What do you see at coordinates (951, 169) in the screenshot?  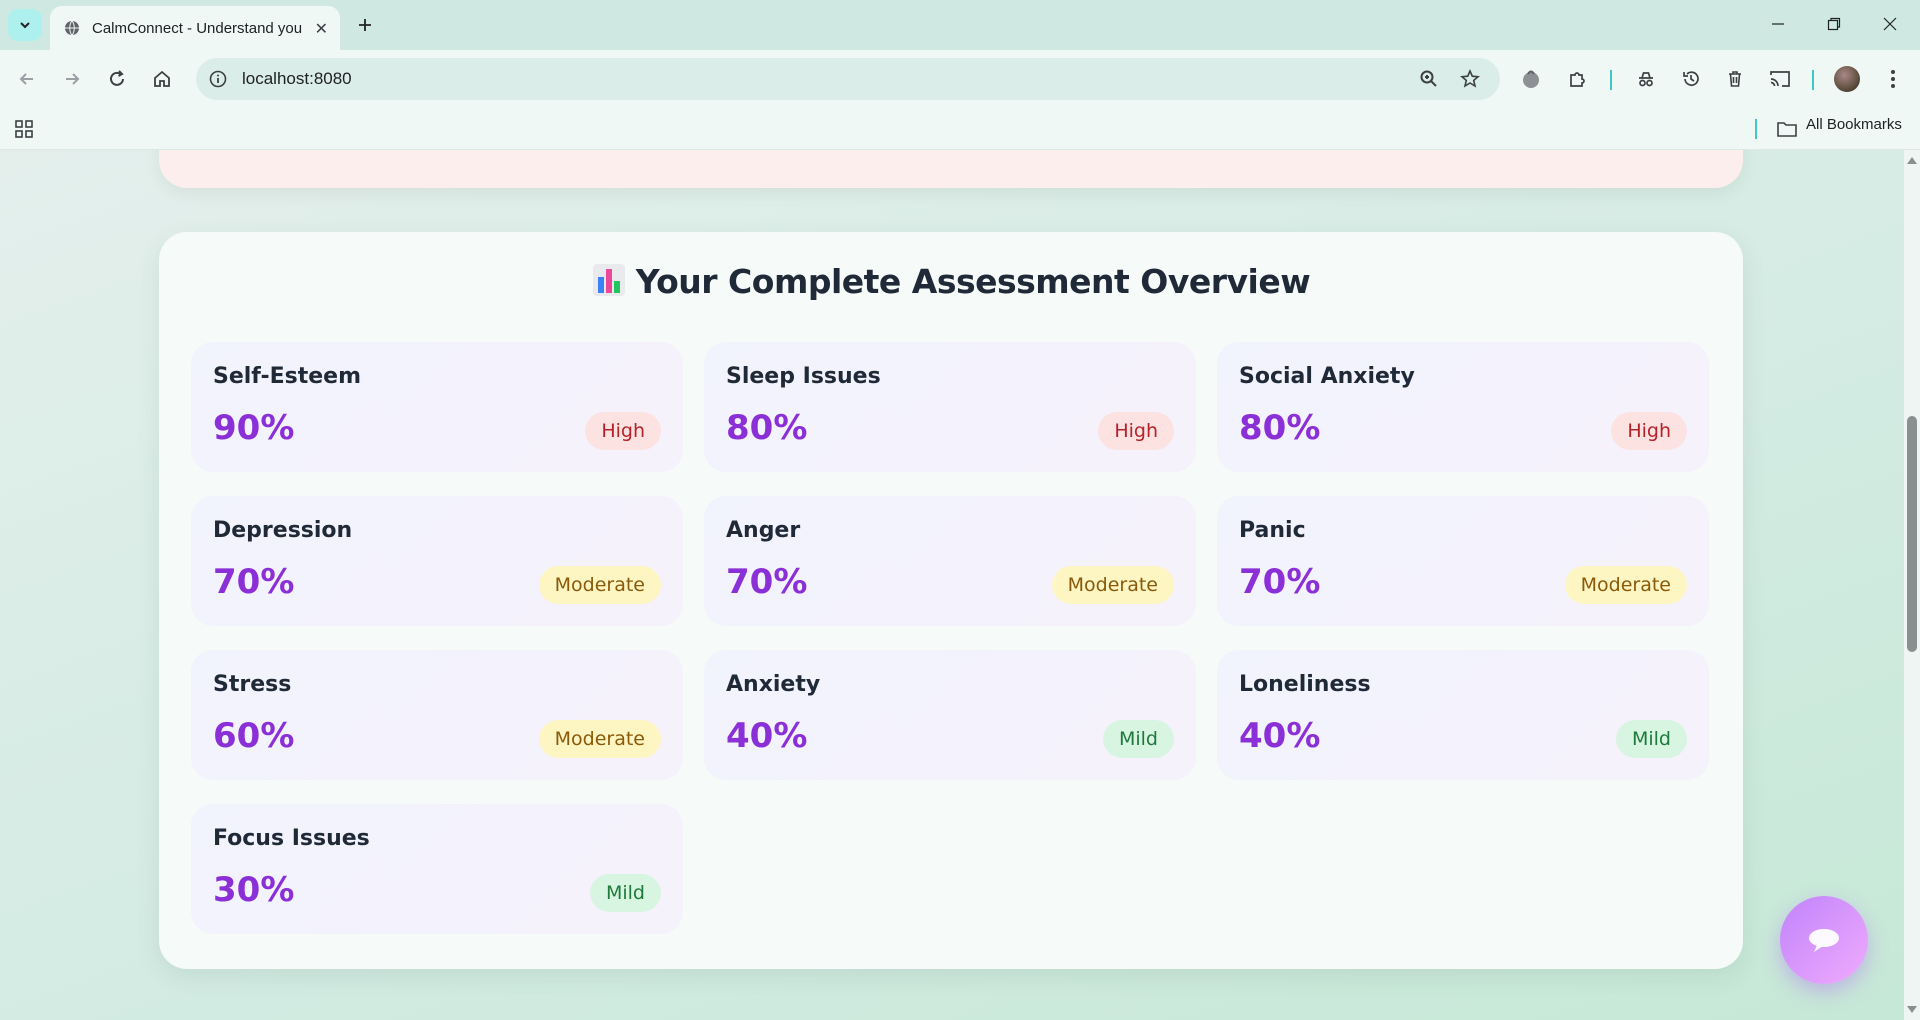 I see `previous-section-card` at bounding box center [951, 169].